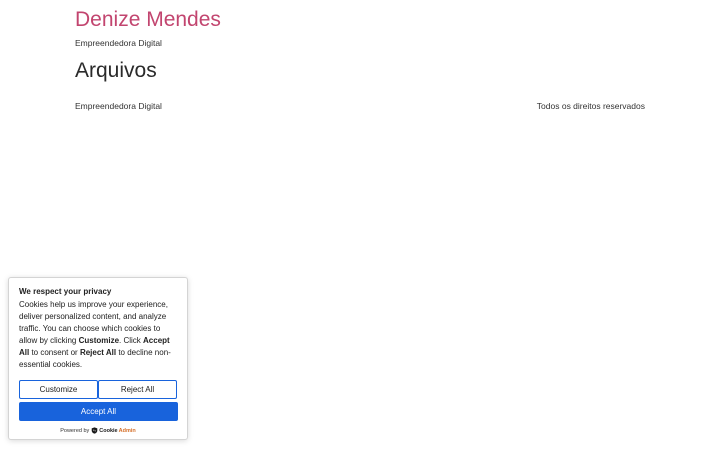 This screenshot has width=720, height=450. Describe the element at coordinates (116, 70) in the screenshot. I see `page-title: Arquivos` at that location.